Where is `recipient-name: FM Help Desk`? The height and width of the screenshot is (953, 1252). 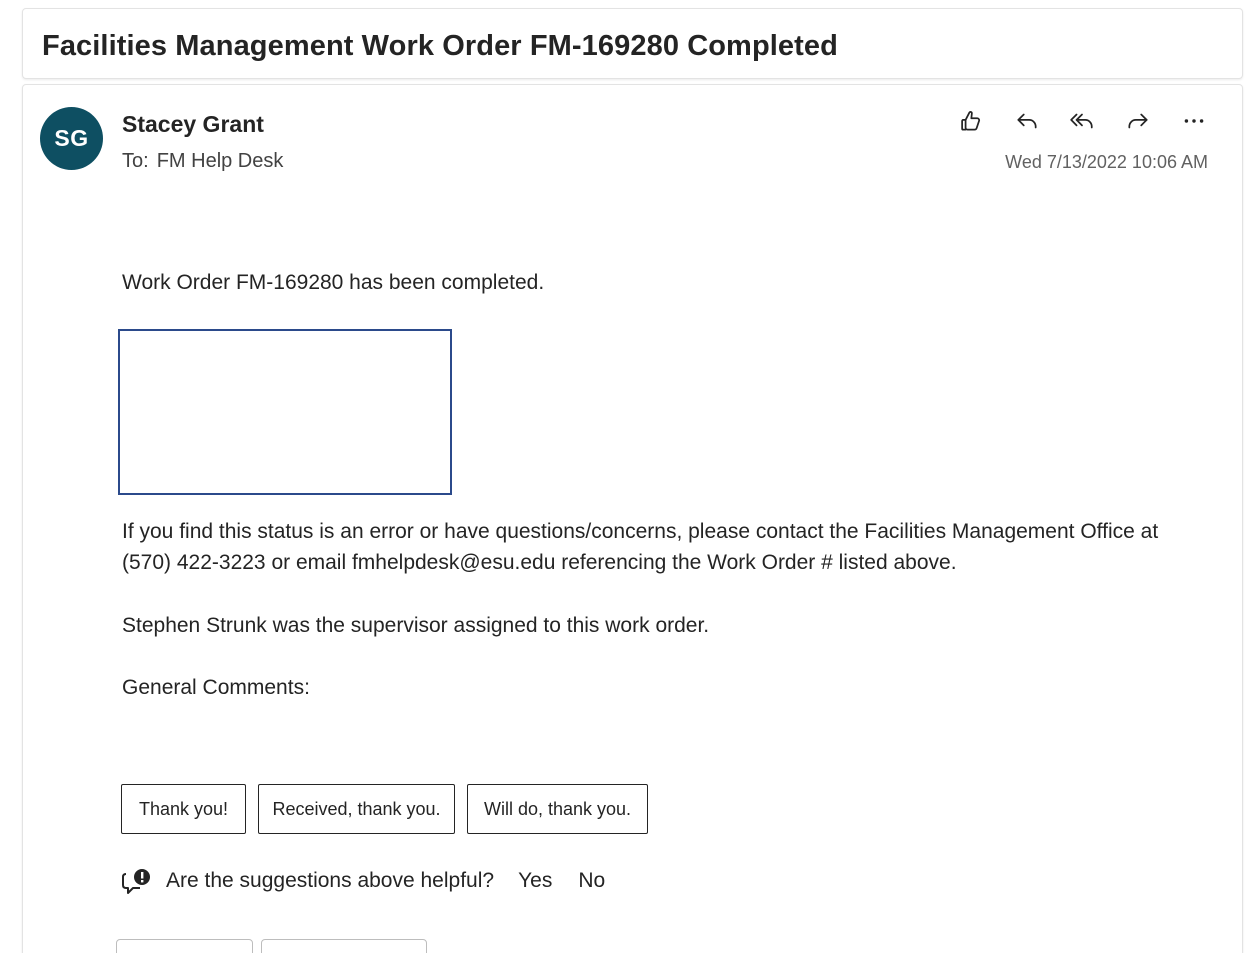 recipient-name: FM Help Desk is located at coordinates (220, 161).